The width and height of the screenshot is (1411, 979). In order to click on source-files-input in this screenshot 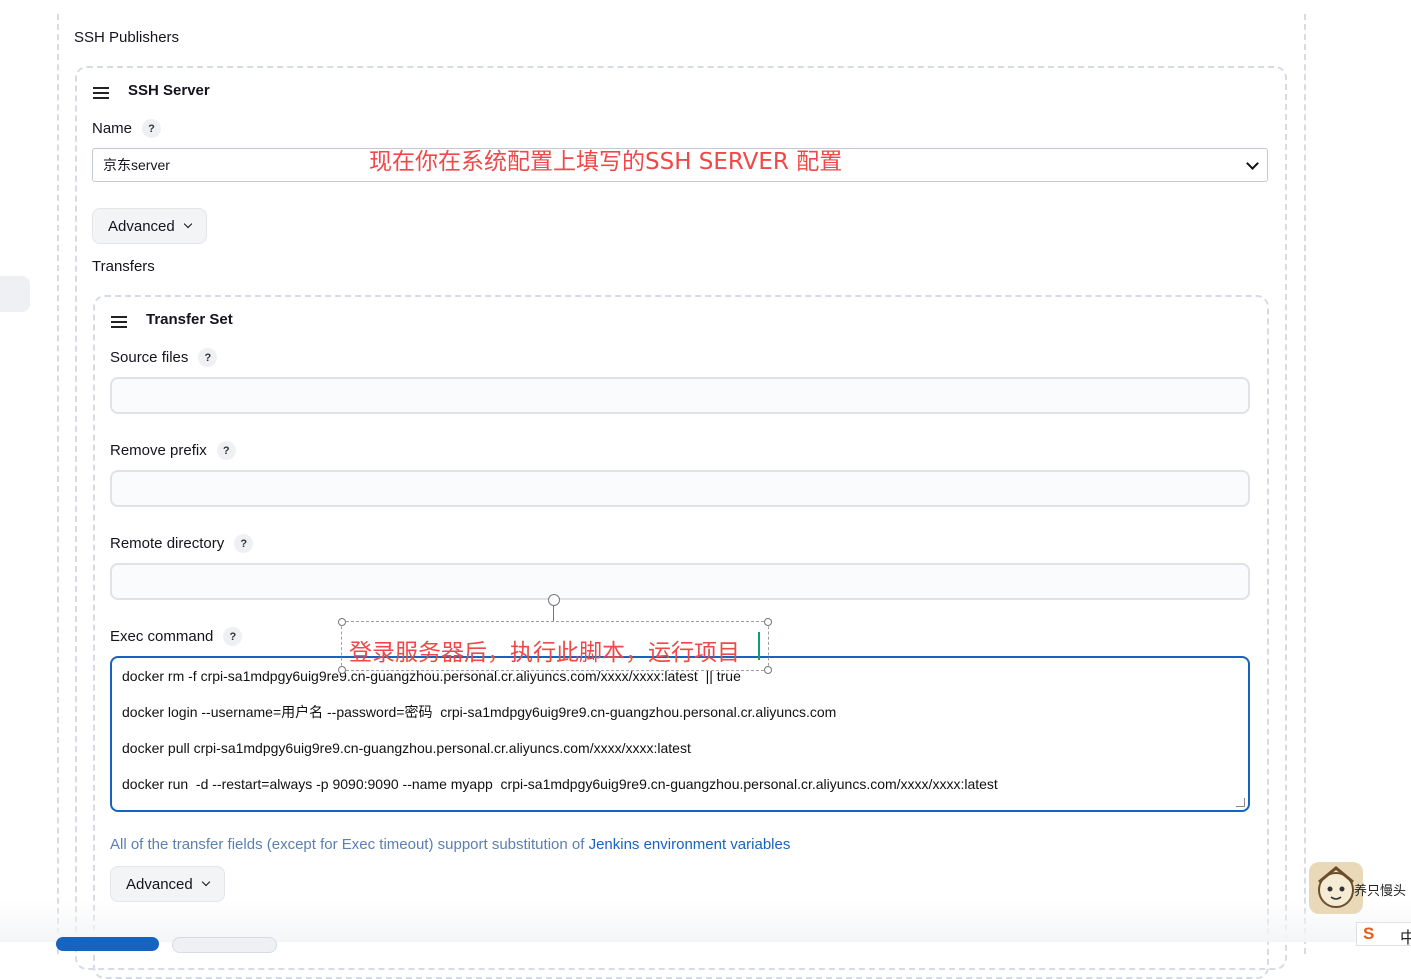, I will do `click(680, 395)`.